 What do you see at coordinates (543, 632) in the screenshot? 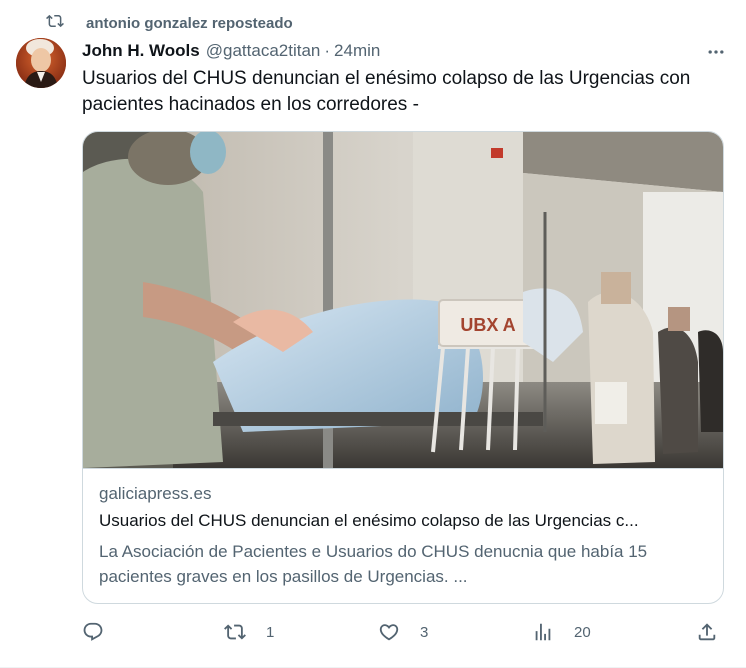
I see `views-icon` at bounding box center [543, 632].